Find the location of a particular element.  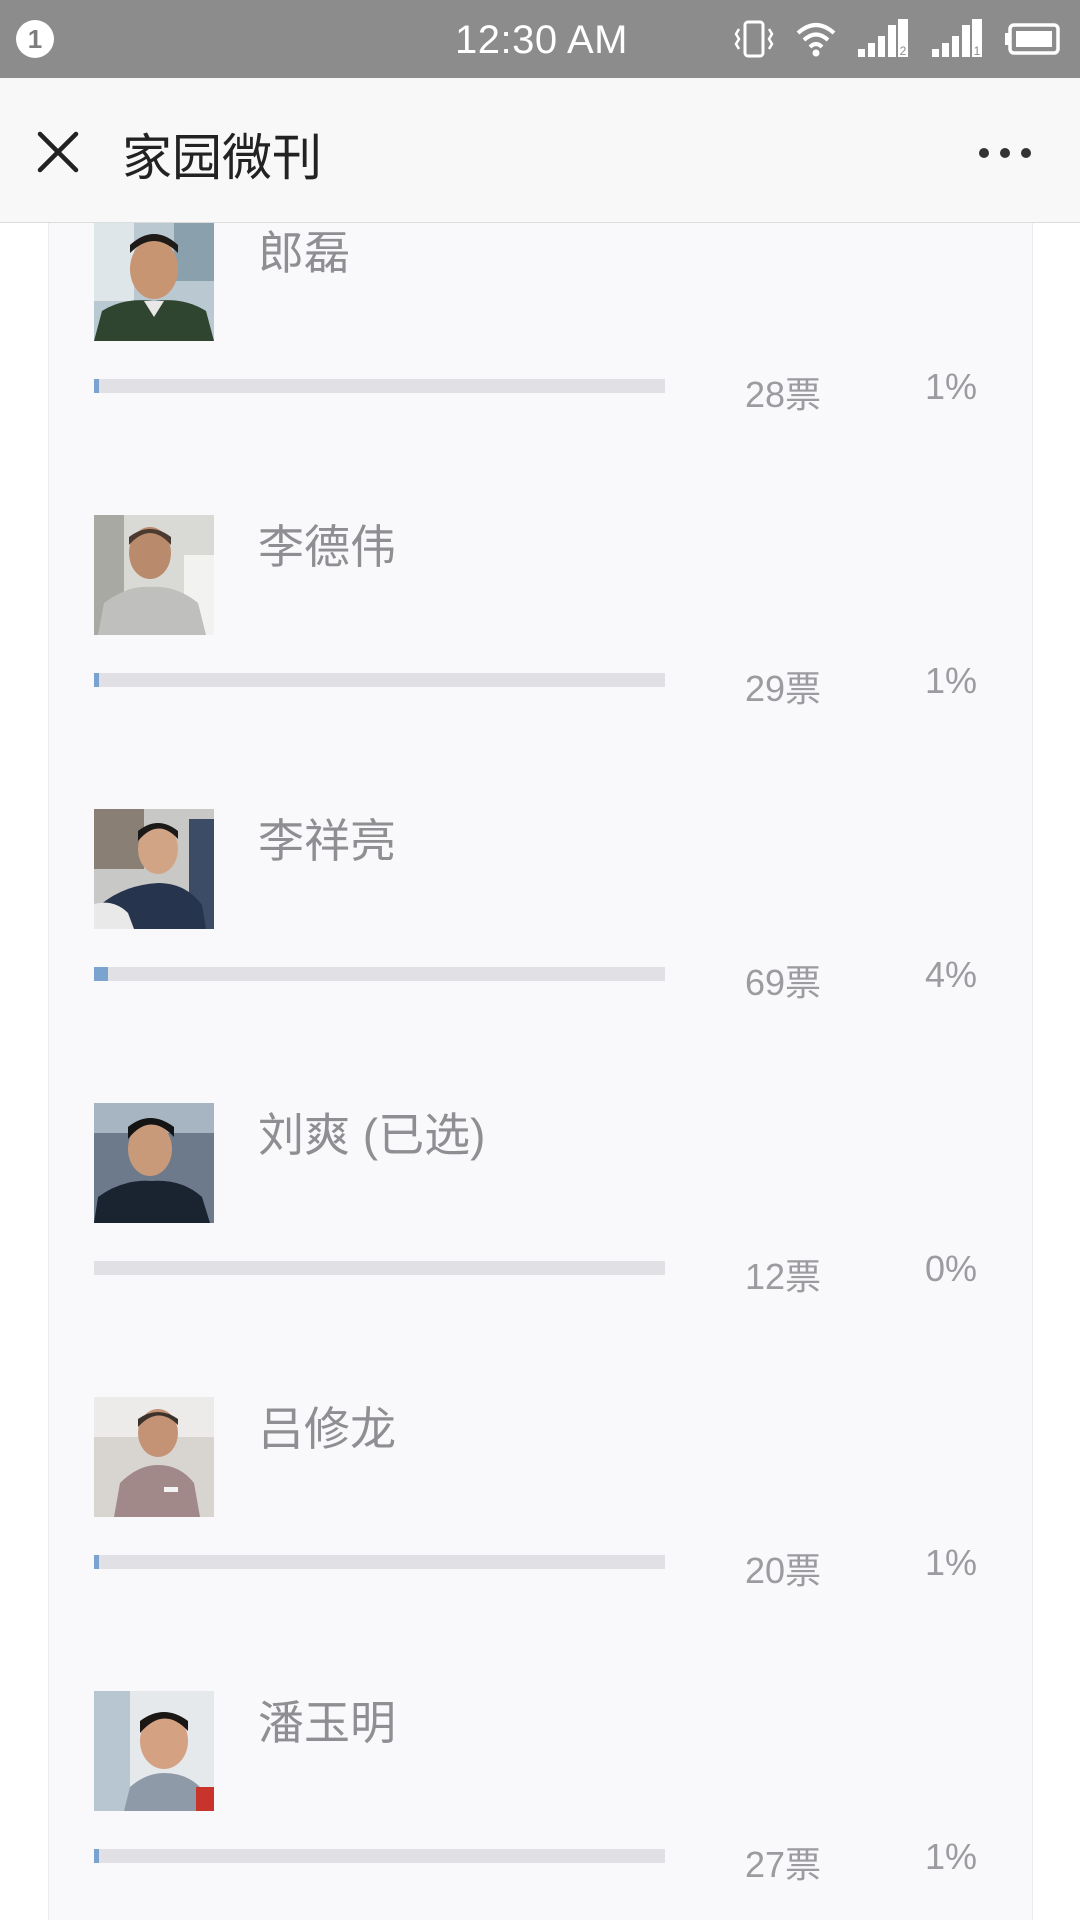

vote-count: 69票 is located at coordinates (782, 982).